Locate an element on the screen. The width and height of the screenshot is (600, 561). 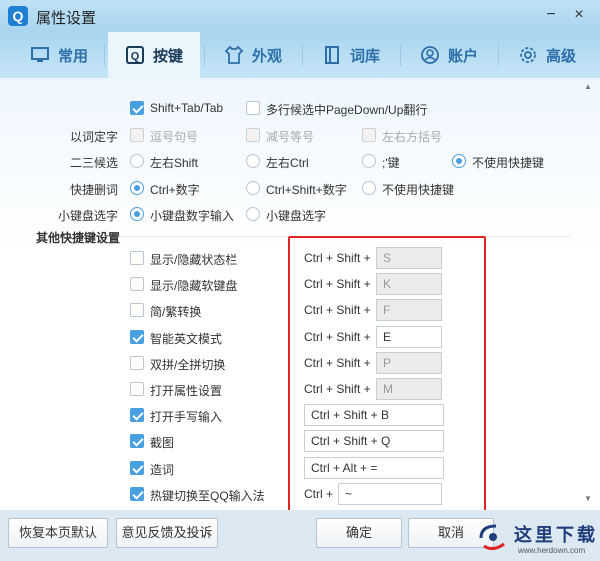
brackets-label: 左右方括号 is located at coordinates (412, 137).